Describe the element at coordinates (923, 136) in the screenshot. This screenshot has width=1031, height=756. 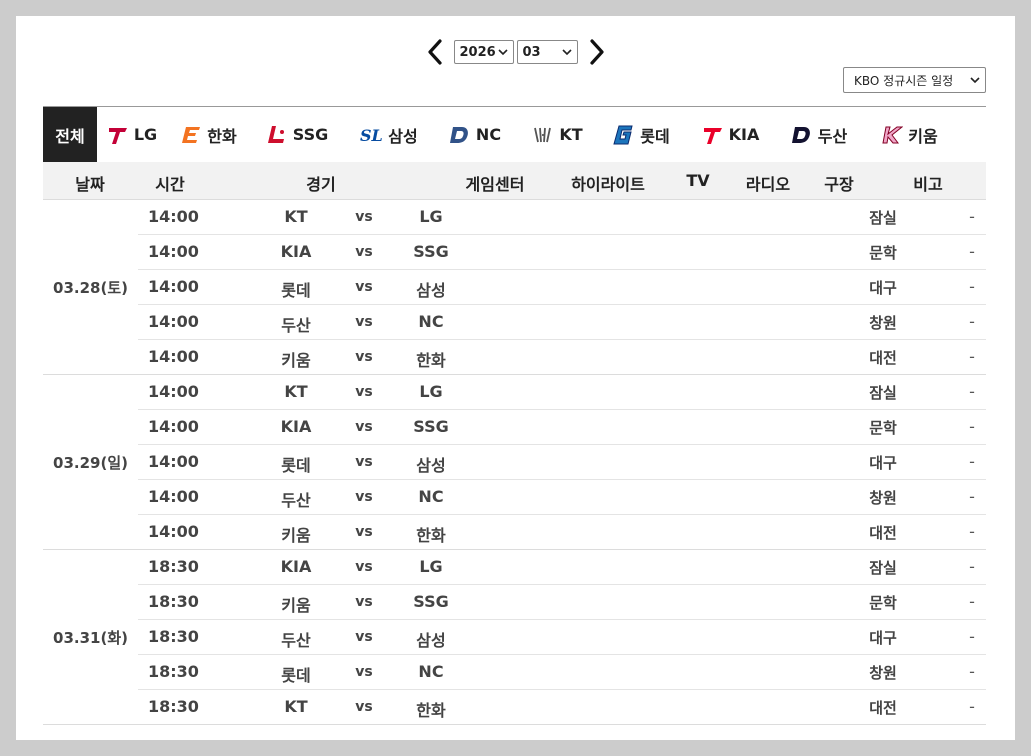
I see `team-tab-label: 키움` at that location.